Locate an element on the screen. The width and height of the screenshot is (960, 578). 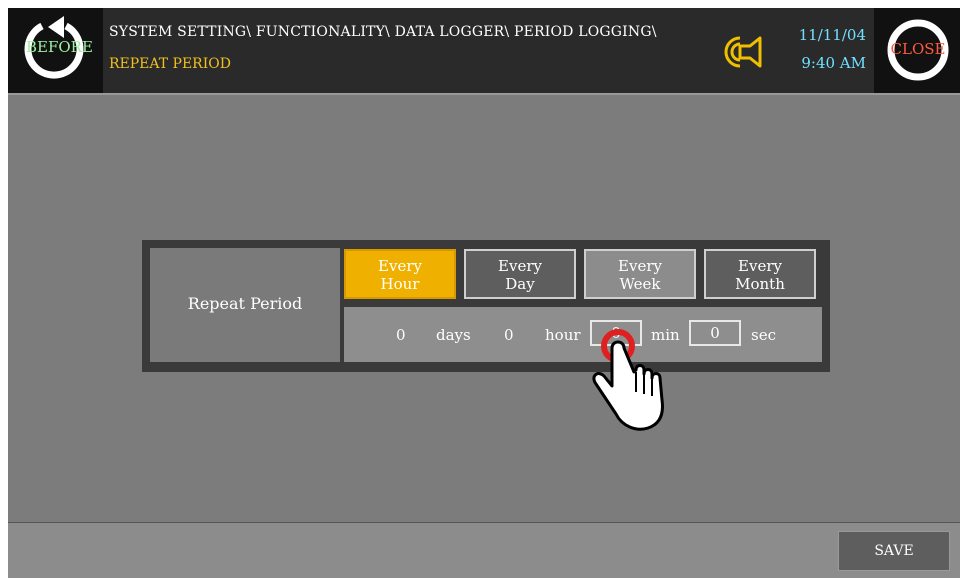
before-button: BEFORE is located at coordinates (55, 50).